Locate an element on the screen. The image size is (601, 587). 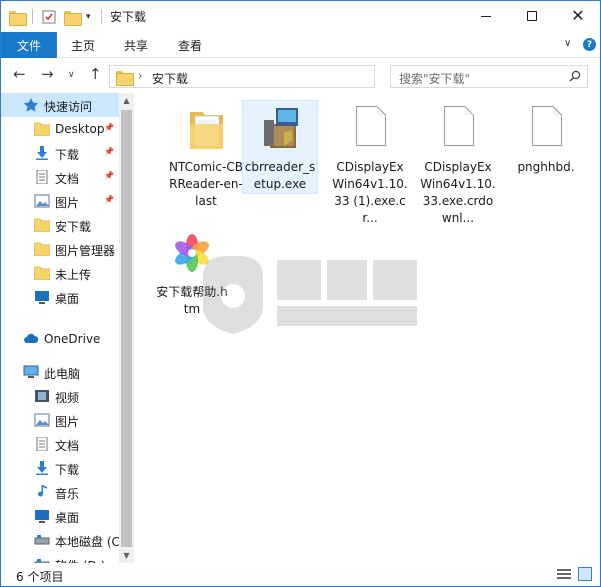
ribbon-tabs: 文件 主页 共享 查看 ∨ ? is located at coordinates (300, 45).